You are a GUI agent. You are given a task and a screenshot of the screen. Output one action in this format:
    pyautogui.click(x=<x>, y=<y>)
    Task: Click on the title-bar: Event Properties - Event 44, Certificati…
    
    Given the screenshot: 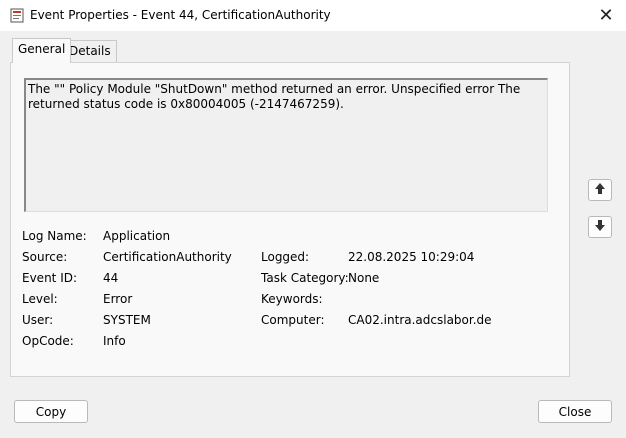 What is the action you would take?
    pyautogui.click(x=313, y=15)
    